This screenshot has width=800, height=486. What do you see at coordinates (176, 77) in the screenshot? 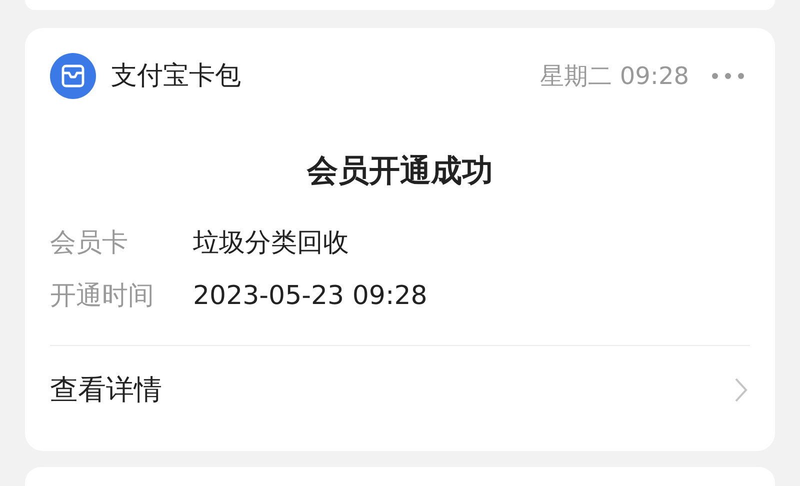
I see `app-name: 支付宝卡包` at bounding box center [176, 77].